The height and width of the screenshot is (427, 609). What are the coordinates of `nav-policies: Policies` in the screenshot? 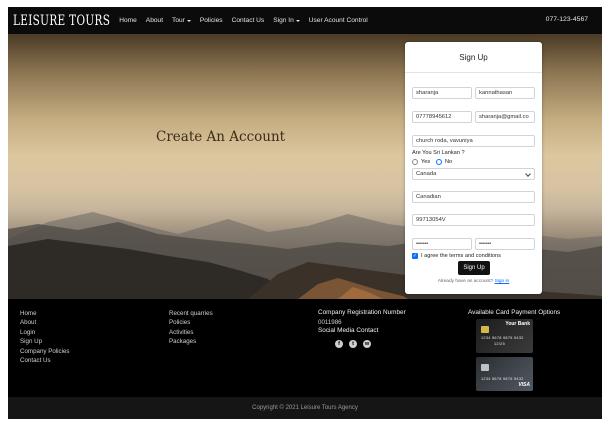 It's located at (211, 20).